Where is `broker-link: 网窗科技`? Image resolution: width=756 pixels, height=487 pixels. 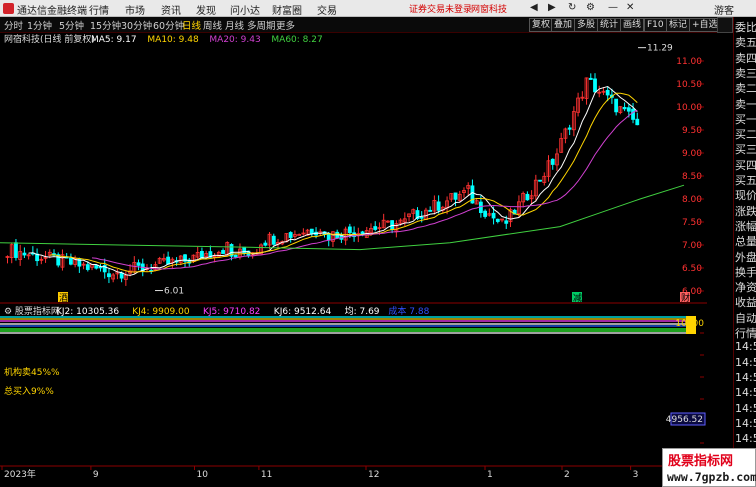 broker-link: 网窗科技 is located at coordinates (489, 8).